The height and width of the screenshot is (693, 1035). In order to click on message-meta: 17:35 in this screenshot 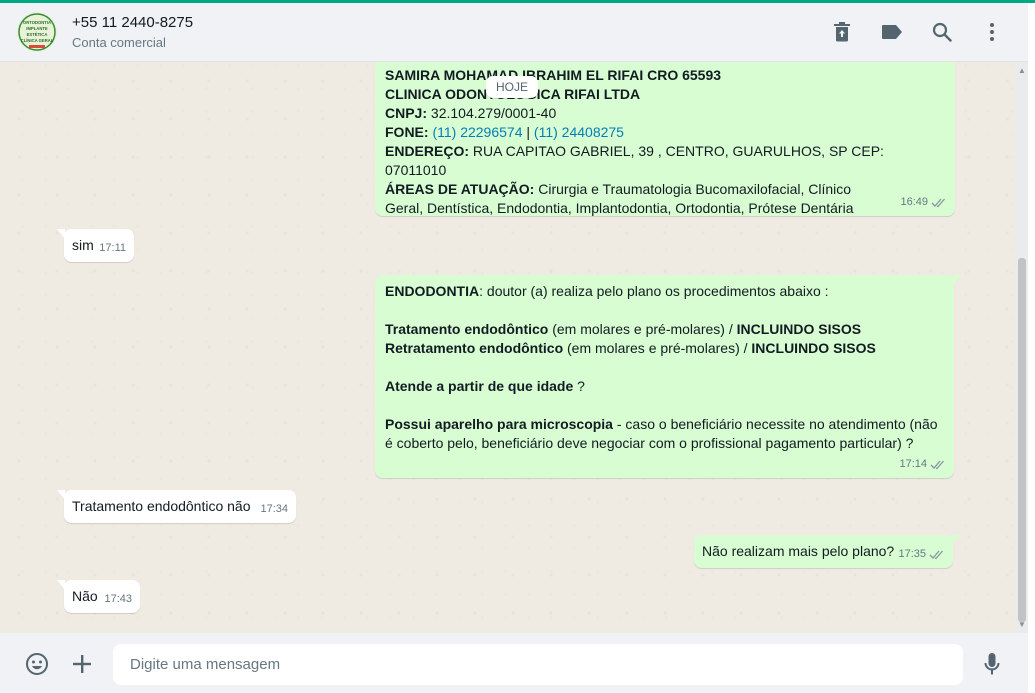, I will do `click(921, 554)`.